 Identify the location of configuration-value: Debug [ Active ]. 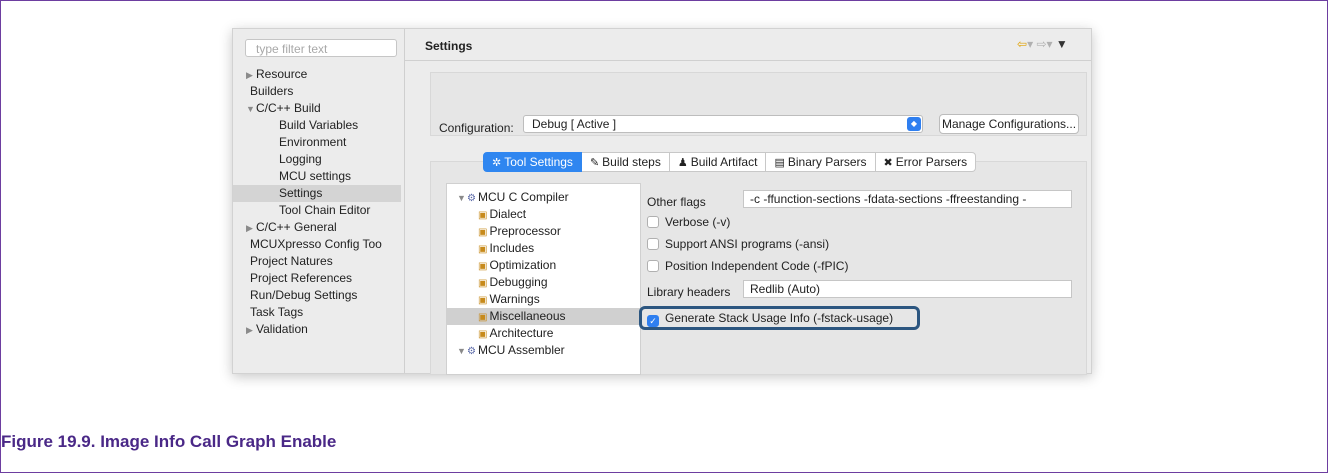
(574, 124).